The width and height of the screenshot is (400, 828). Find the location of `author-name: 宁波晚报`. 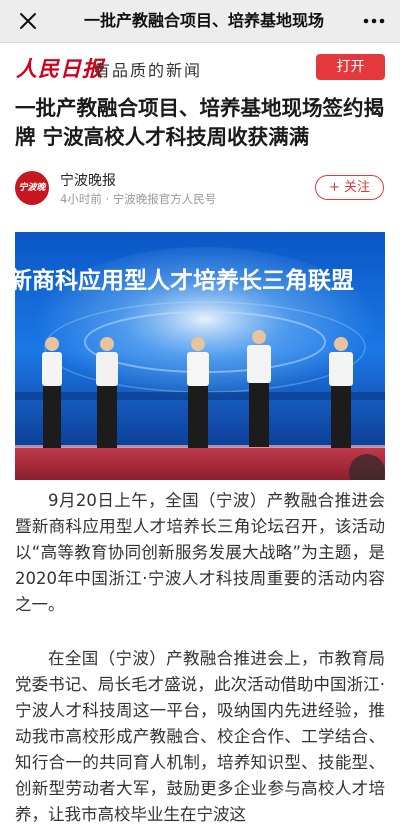

author-name: 宁波晚报 is located at coordinates (88, 180).